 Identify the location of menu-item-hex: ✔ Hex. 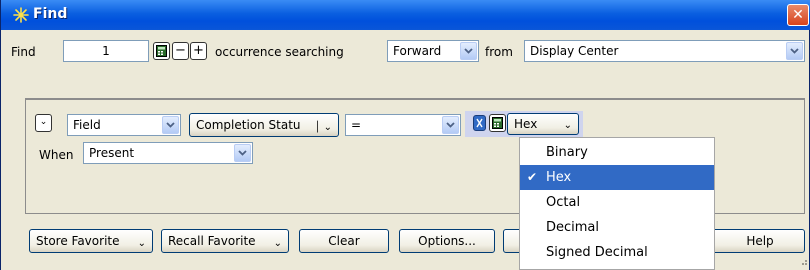
(617, 177).